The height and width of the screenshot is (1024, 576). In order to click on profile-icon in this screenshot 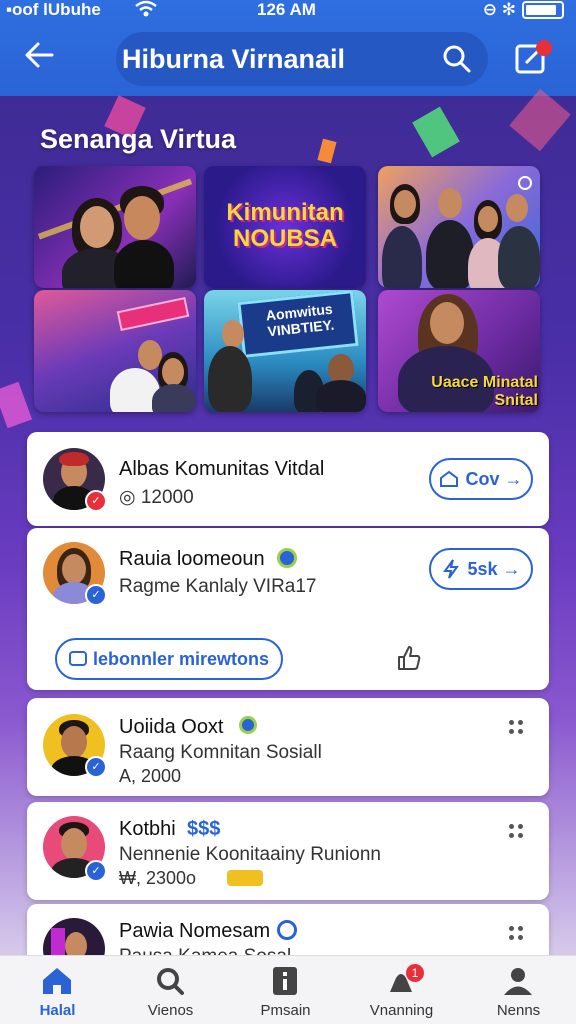, I will do `click(518, 981)`.